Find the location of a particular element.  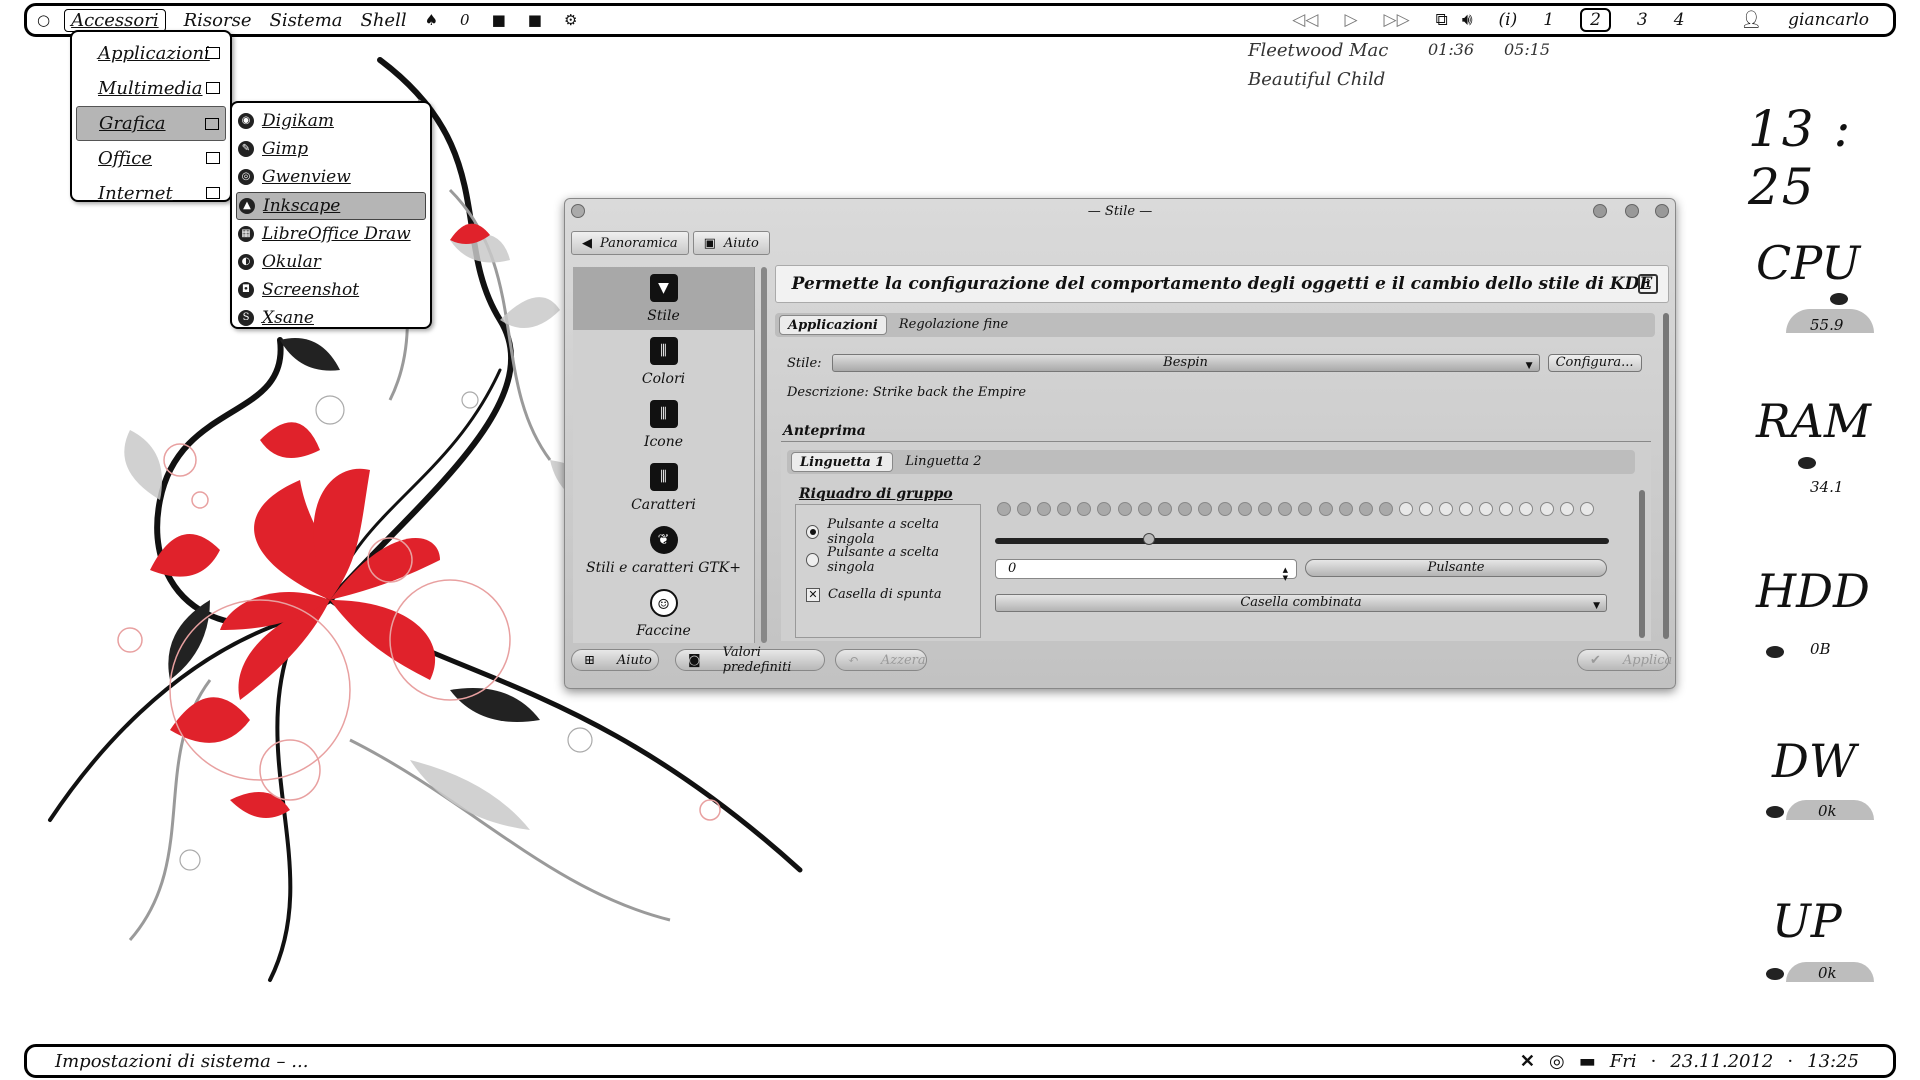

sidebar-item-label: Faccine is located at coordinates (663, 630).